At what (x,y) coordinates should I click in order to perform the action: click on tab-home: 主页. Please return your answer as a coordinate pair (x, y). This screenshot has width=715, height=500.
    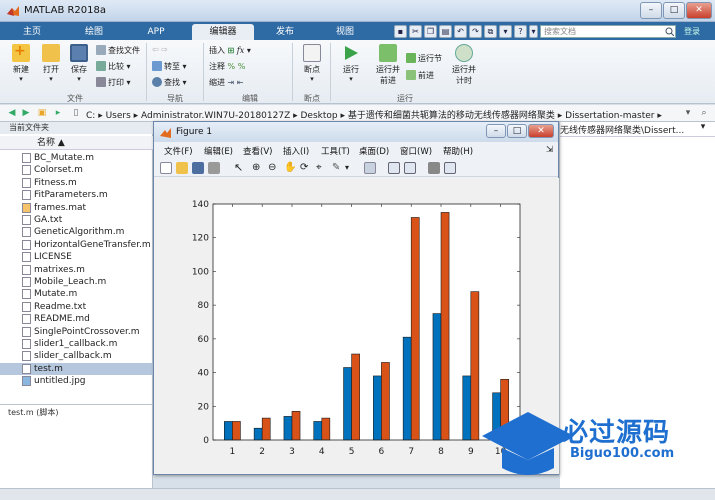
    Looking at the image, I should click on (32, 32).